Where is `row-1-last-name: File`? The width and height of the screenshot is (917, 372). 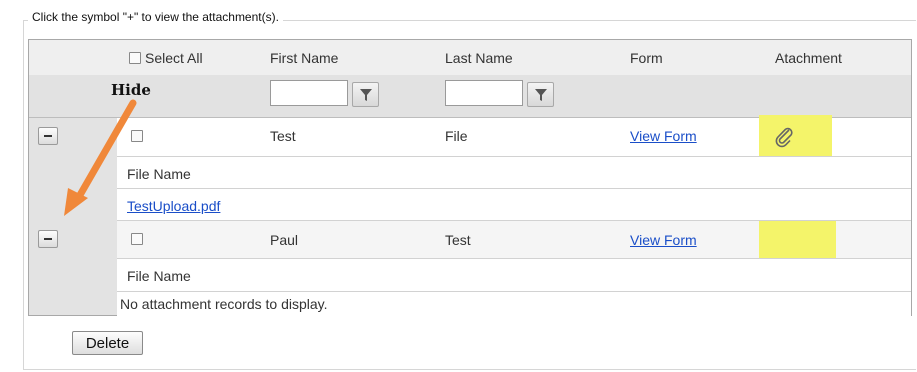
row-1-last-name: File is located at coordinates (456, 136).